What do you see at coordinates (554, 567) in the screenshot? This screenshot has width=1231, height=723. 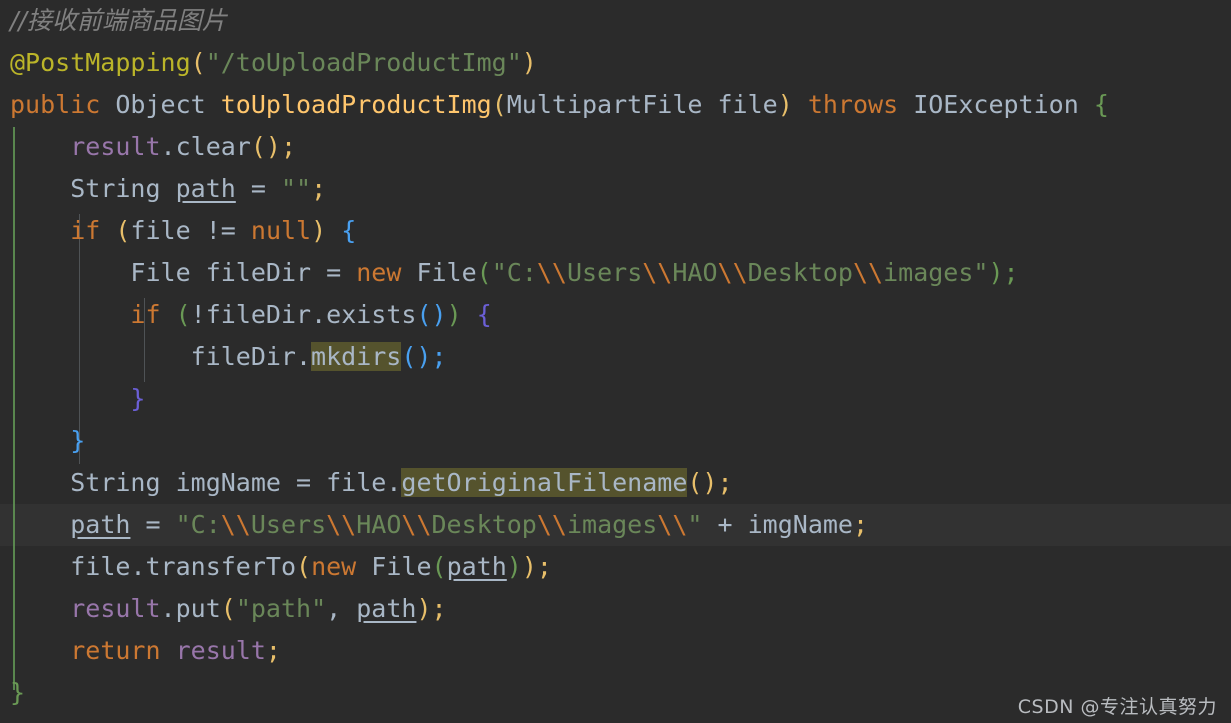 I see `code-line-14: file.transferTo(new File(path));` at bounding box center [554, 567].